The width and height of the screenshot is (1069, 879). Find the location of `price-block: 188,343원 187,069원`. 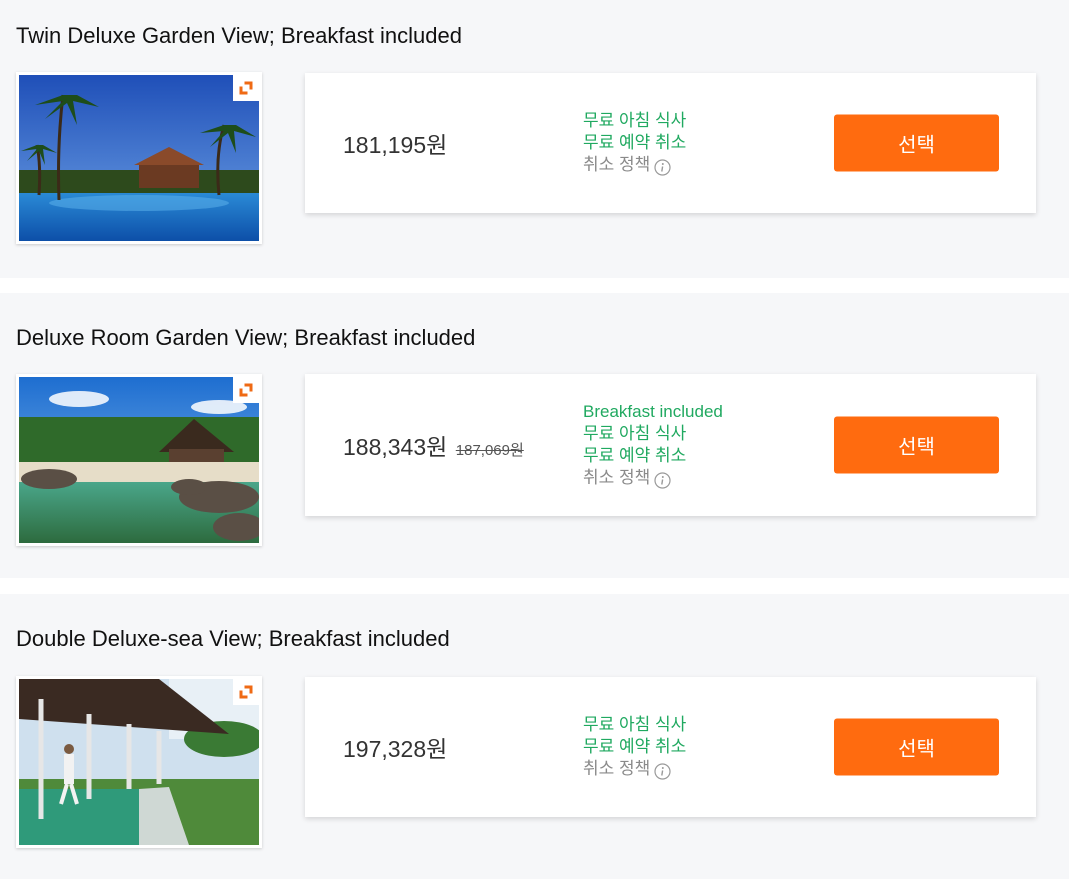

price-block: 188,343원 187,069원 is located at coordinates (433, 445).